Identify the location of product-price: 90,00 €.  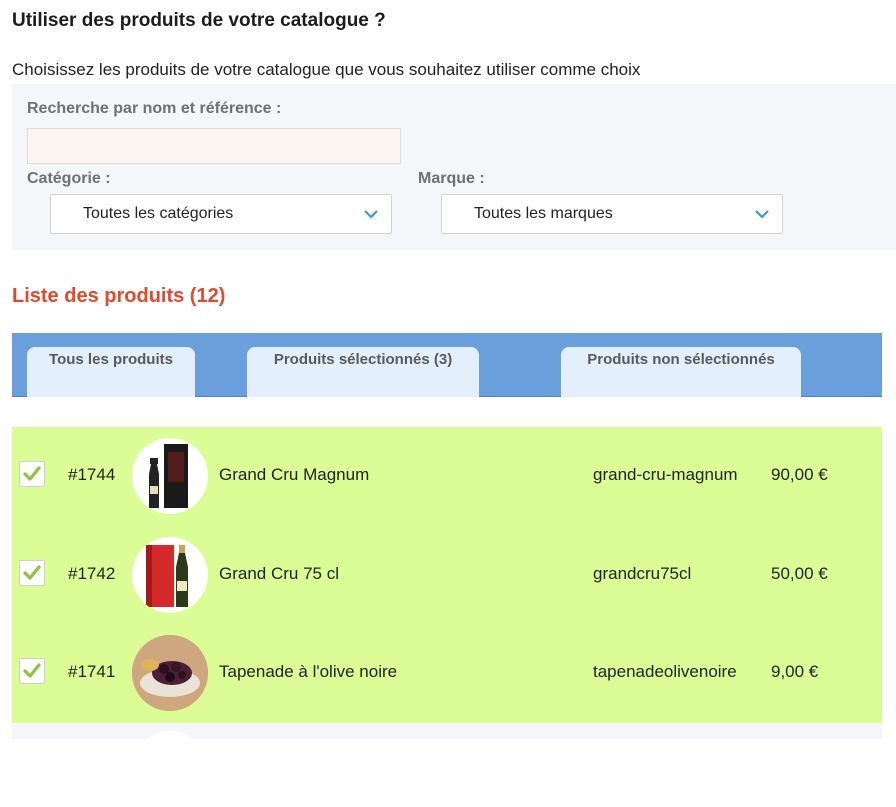
(799, 474).